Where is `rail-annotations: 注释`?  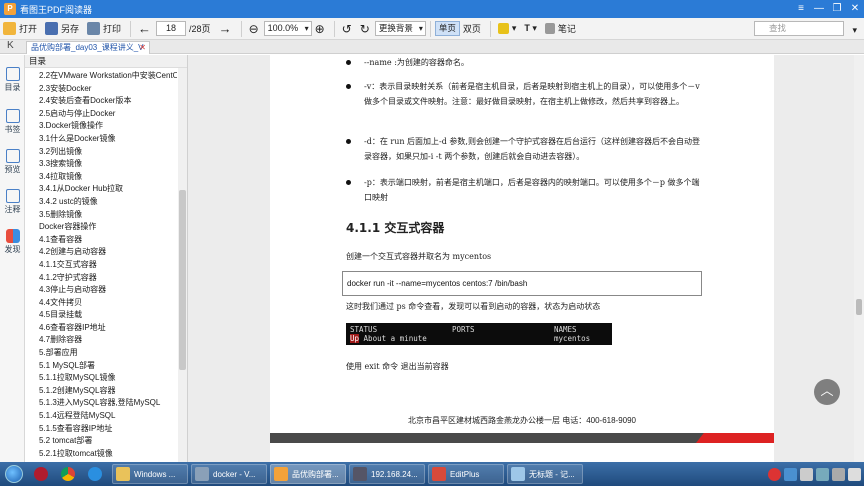
rail-annotations: 注释 is located at coordinates (12, 202).